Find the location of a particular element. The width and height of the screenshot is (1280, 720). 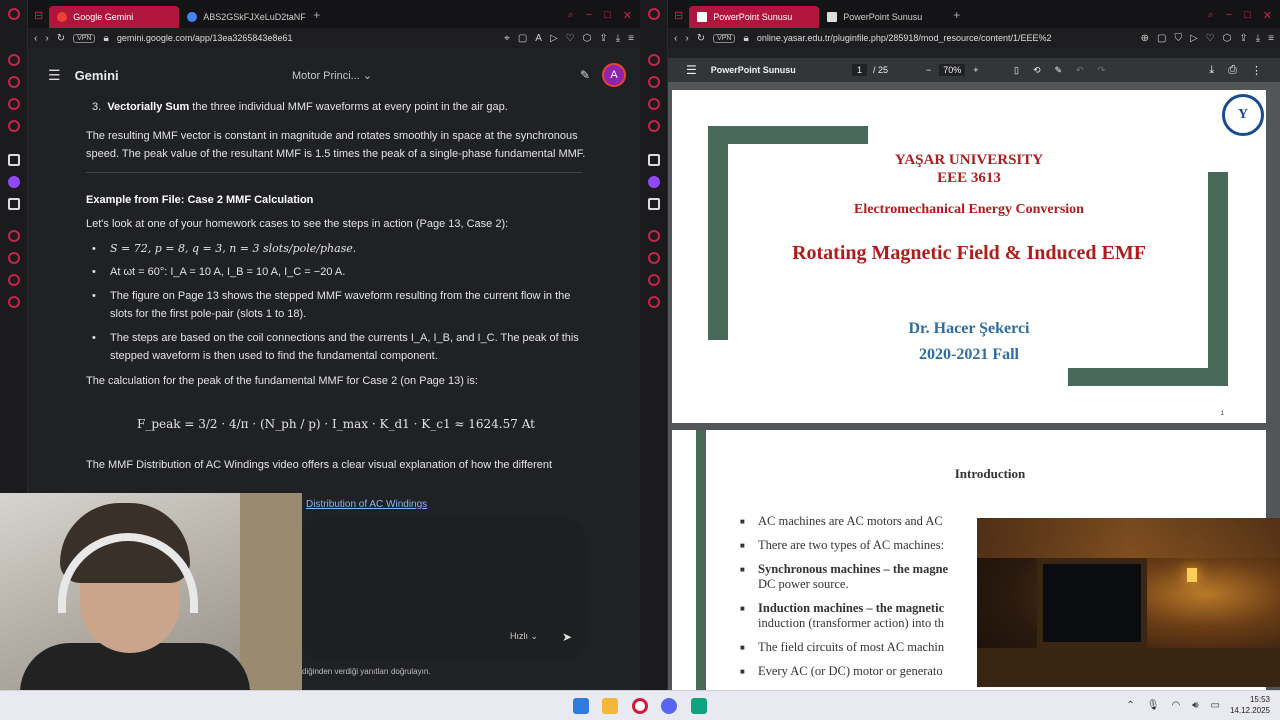

avatar: A is located at coordinates (614, 75).